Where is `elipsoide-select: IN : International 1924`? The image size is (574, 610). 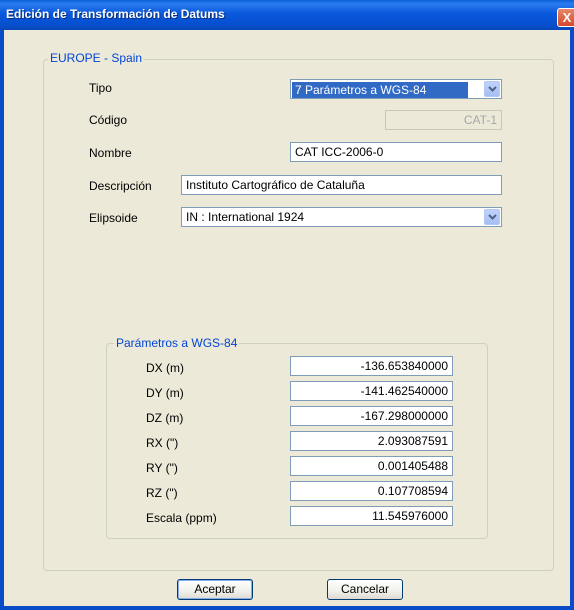
elipsoide-select: IN : International 1924 is located at coordinates (341, 217).